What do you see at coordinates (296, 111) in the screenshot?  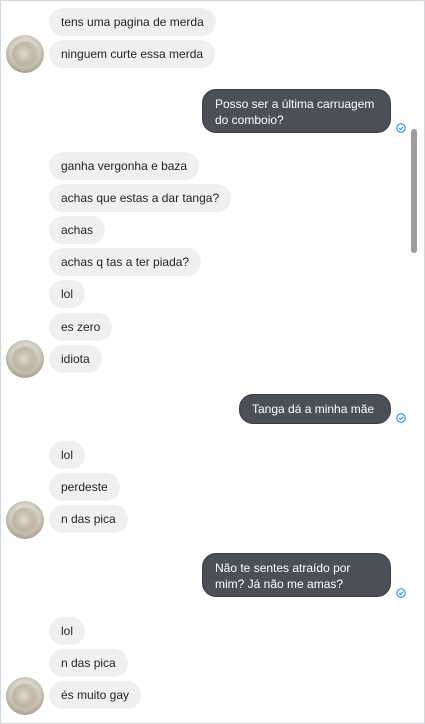 I see `message-outgoing: Posso ser a última carruagem do comboio?` at bounding box center [296, 111].